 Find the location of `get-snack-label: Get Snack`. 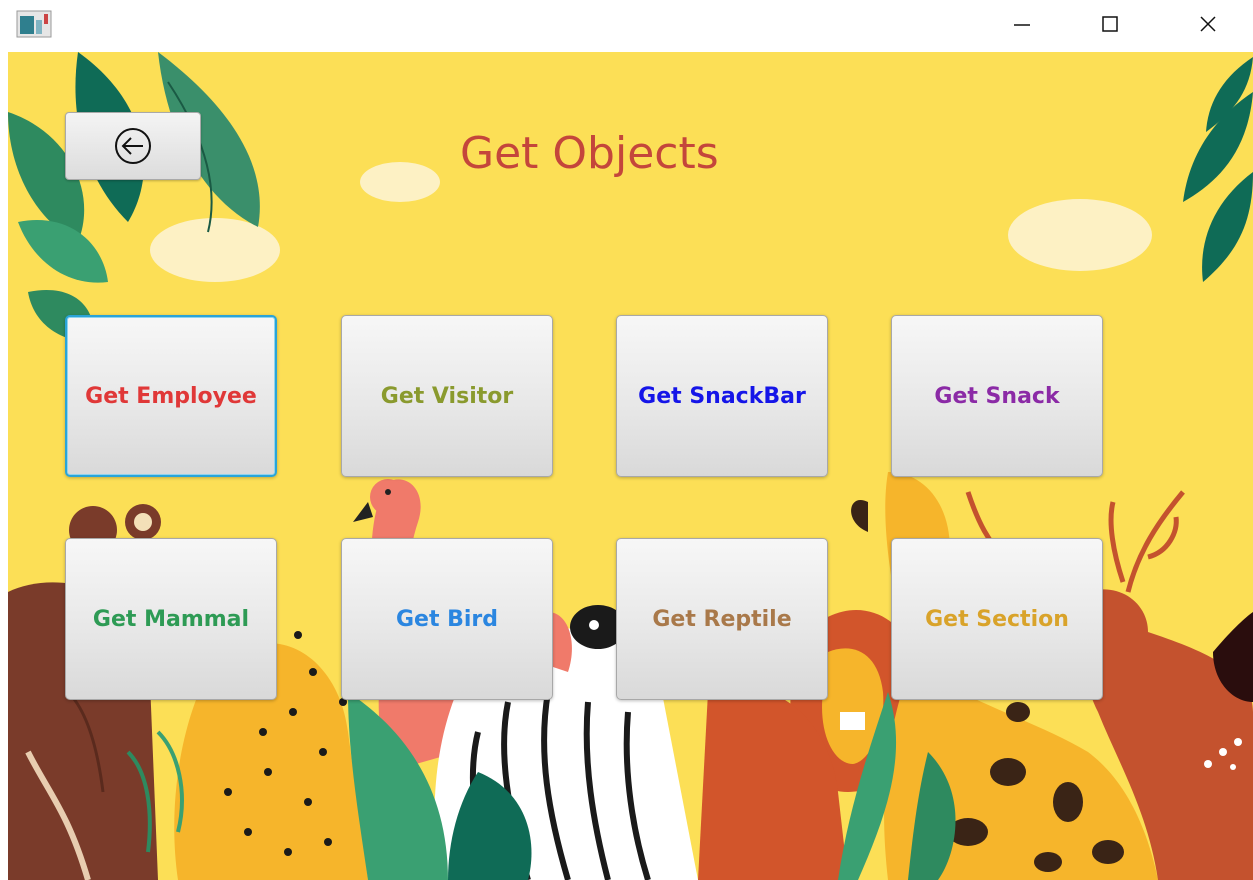

get-snack-label: Get Snack is located at coordinates (997, 396).